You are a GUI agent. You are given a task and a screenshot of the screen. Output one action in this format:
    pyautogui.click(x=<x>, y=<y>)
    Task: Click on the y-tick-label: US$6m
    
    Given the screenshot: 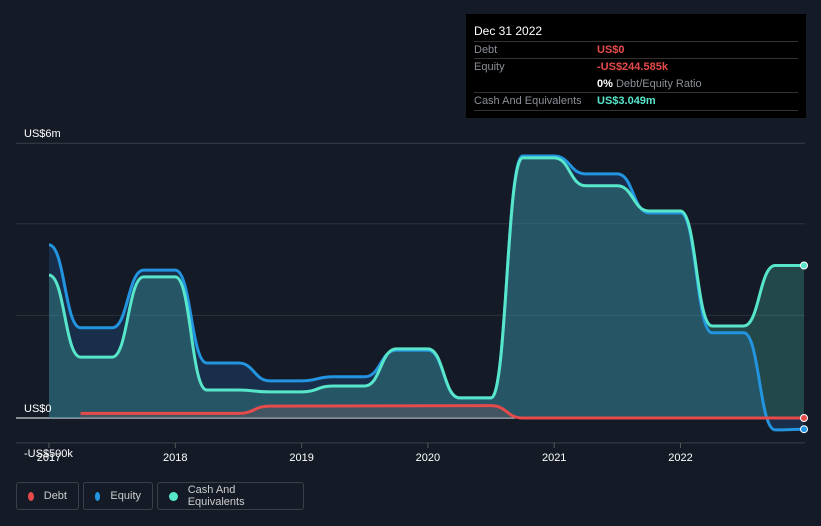 What is the action you would take?
    pyautogui.click(x=42, y=134)
    